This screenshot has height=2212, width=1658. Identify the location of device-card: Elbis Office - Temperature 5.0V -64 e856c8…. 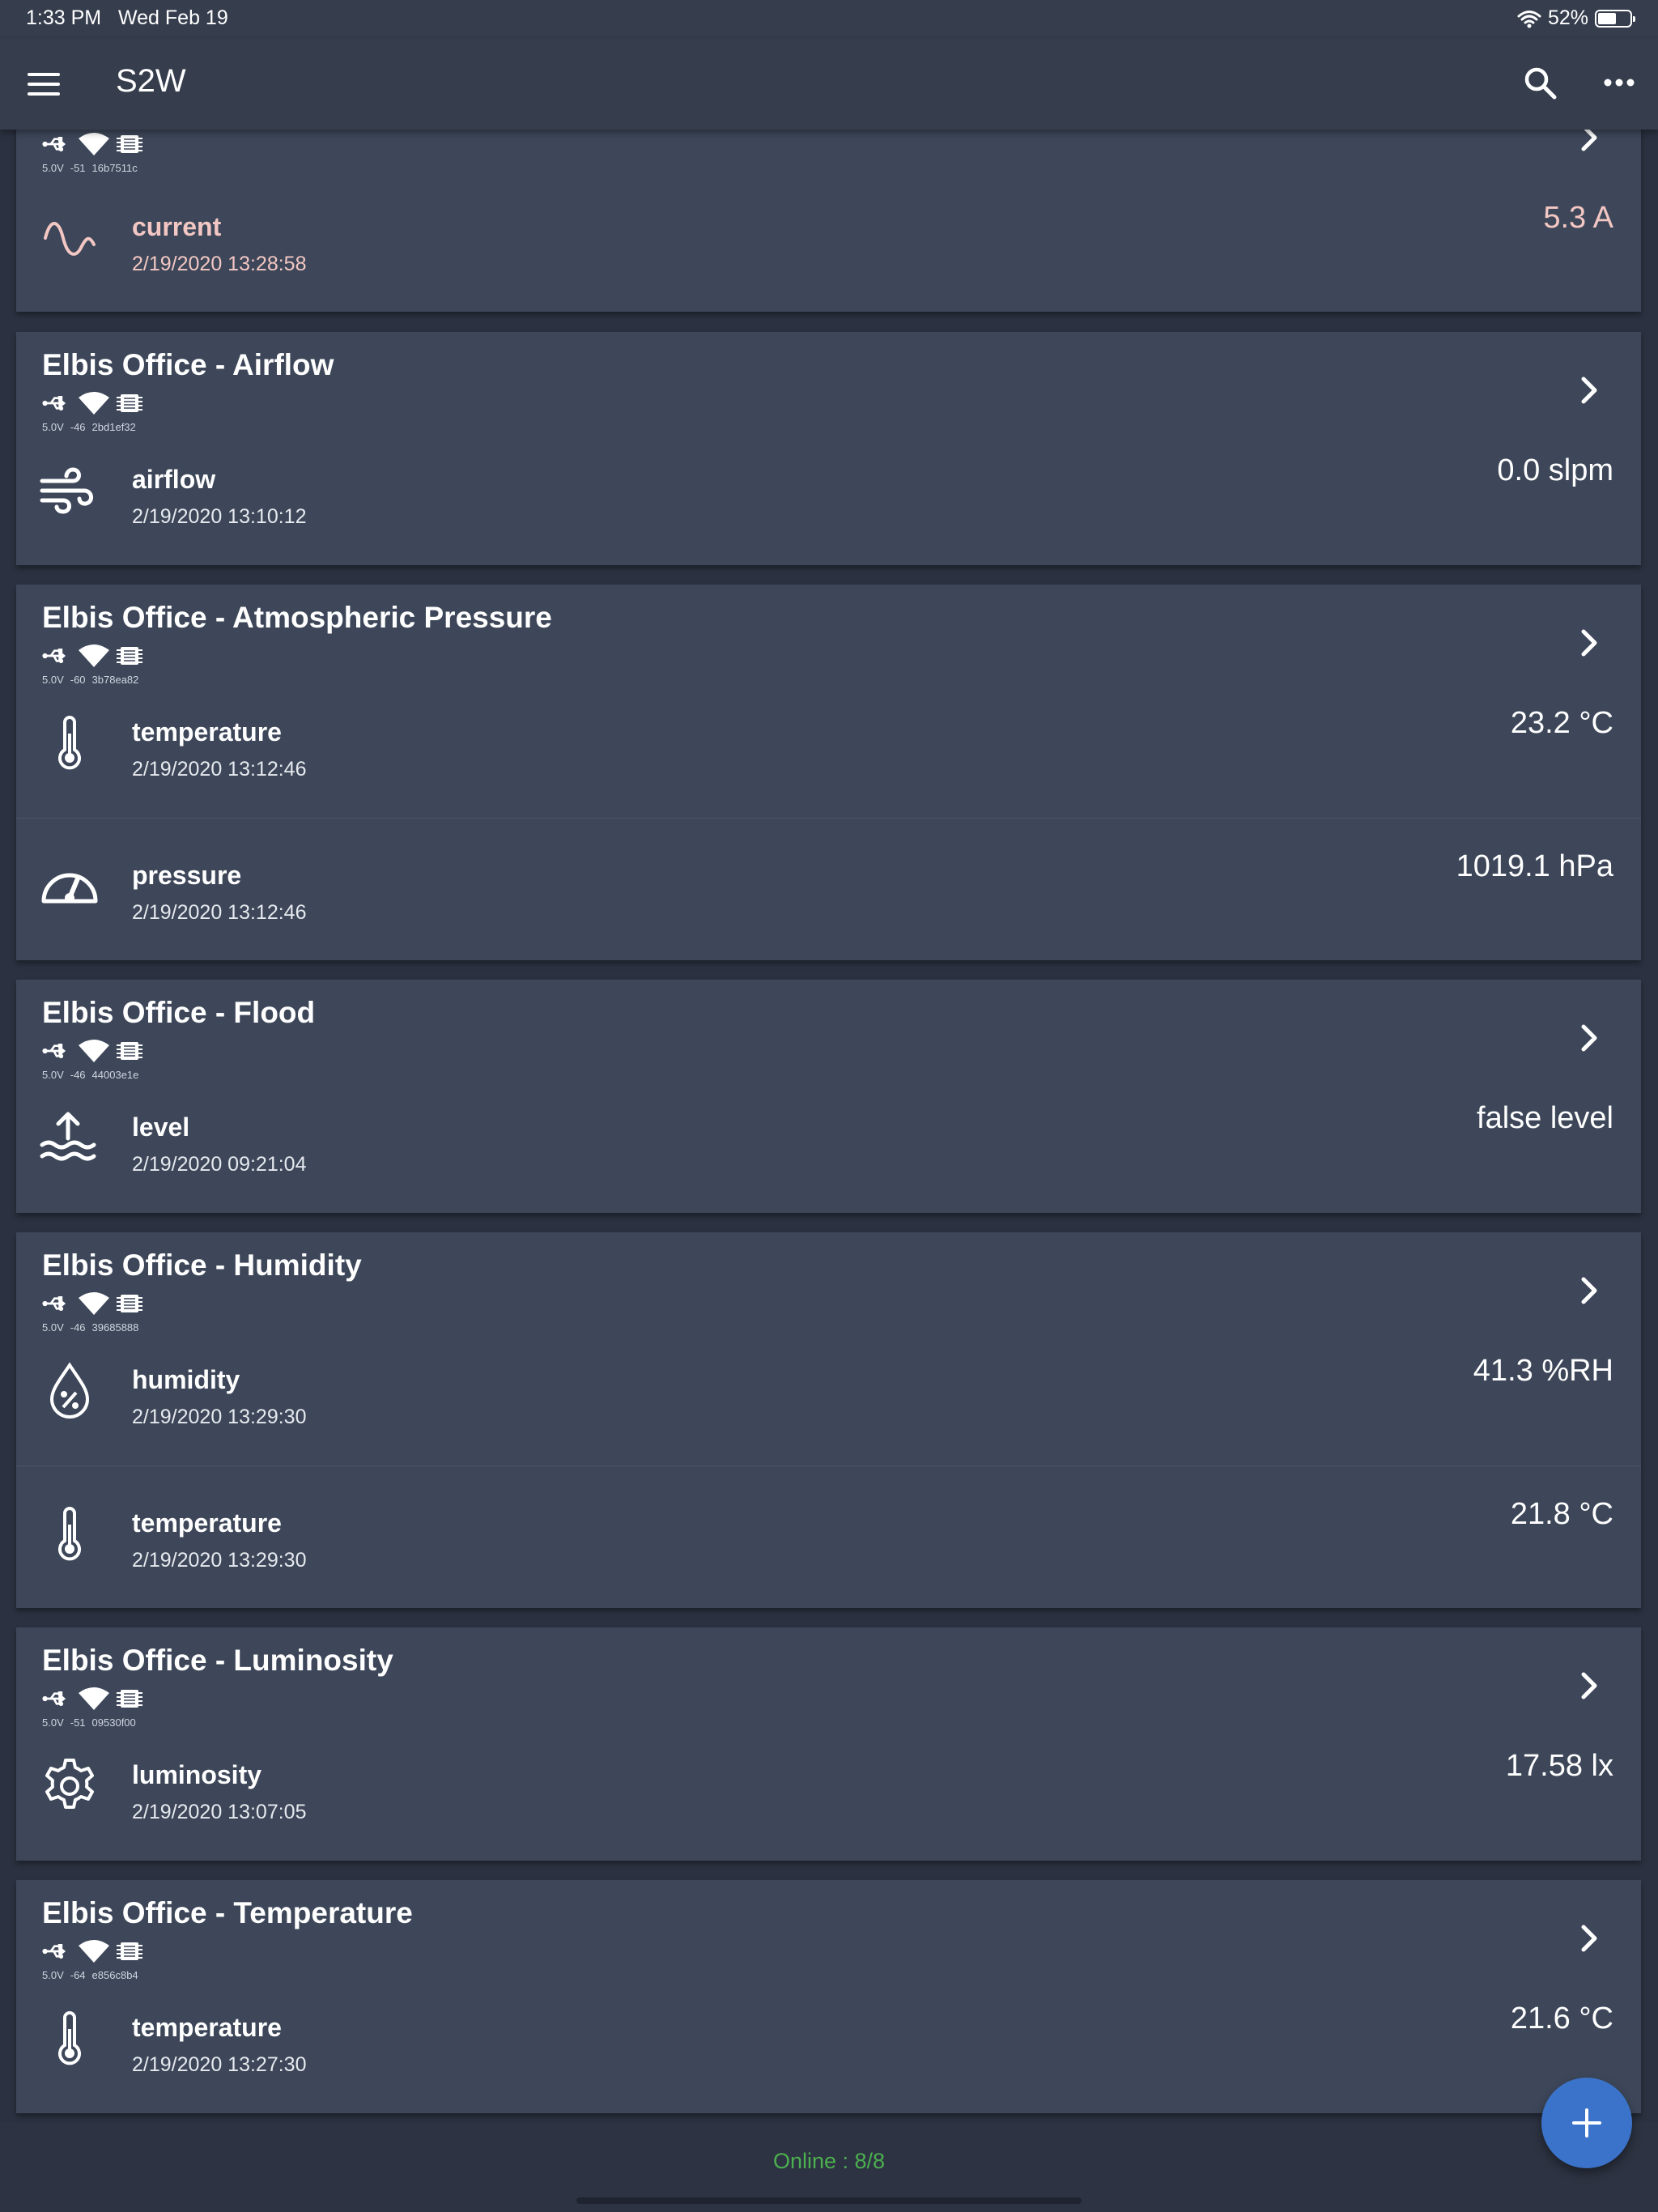
(828, 1997).